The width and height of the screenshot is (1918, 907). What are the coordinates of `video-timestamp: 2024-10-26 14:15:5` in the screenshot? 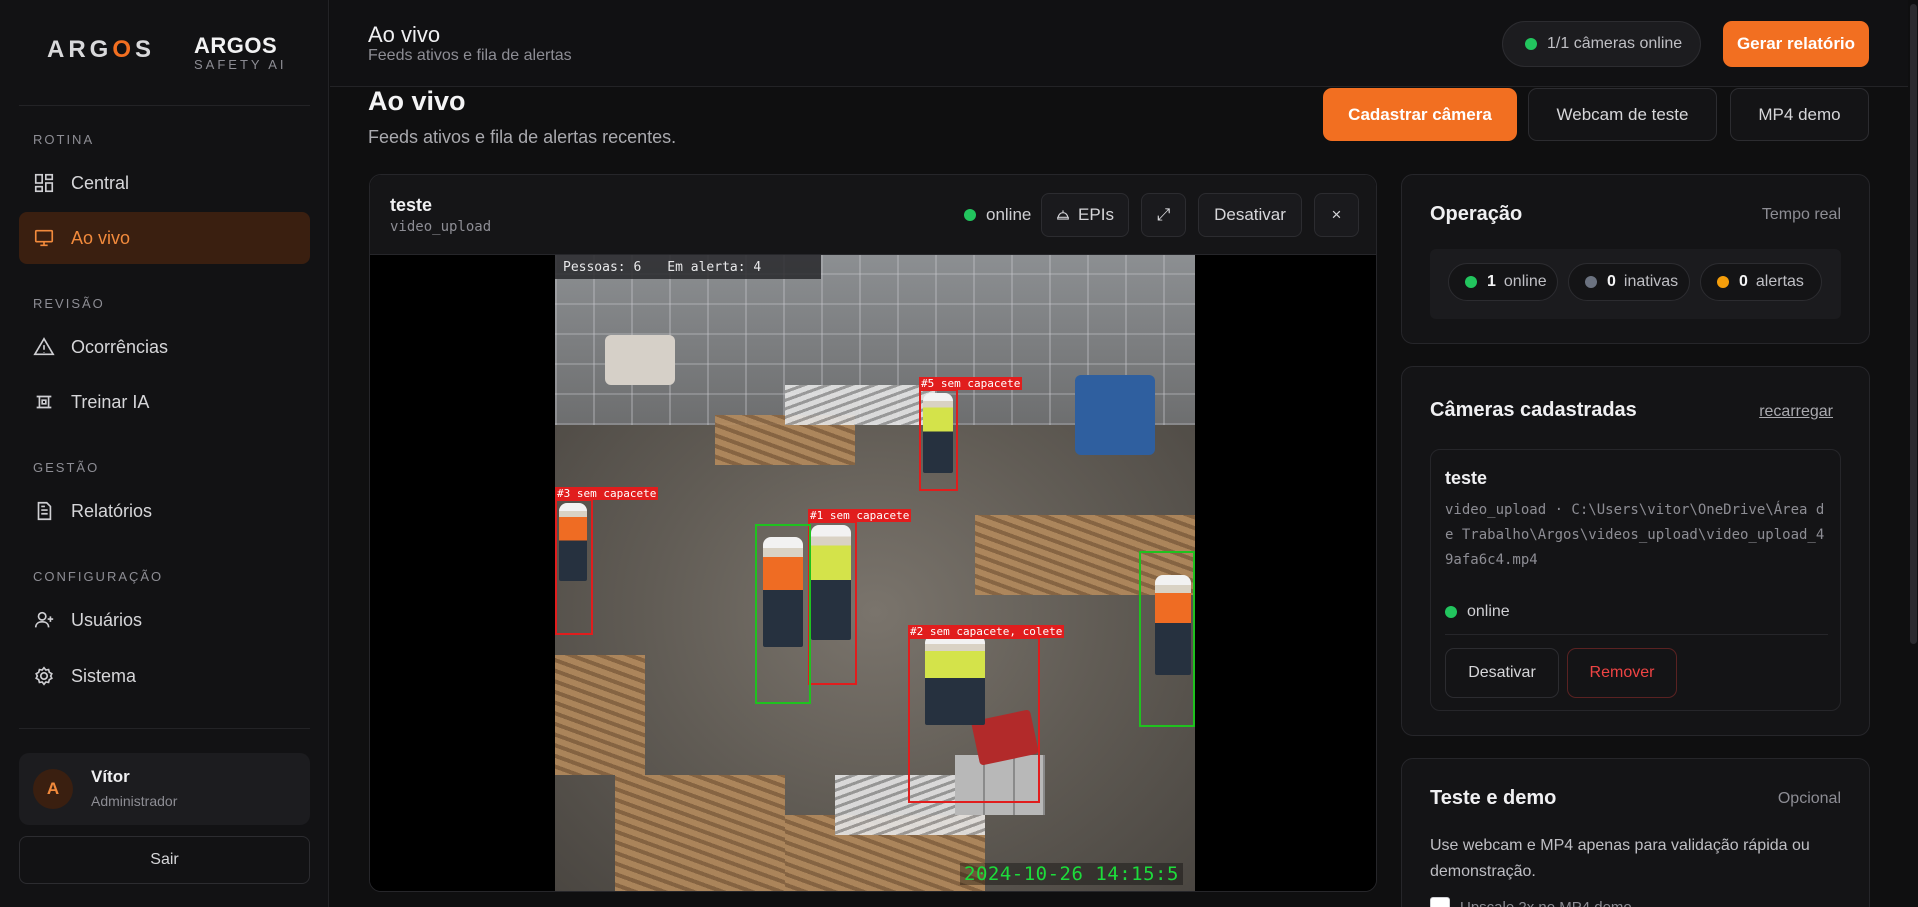 It's located at (1071, 874).